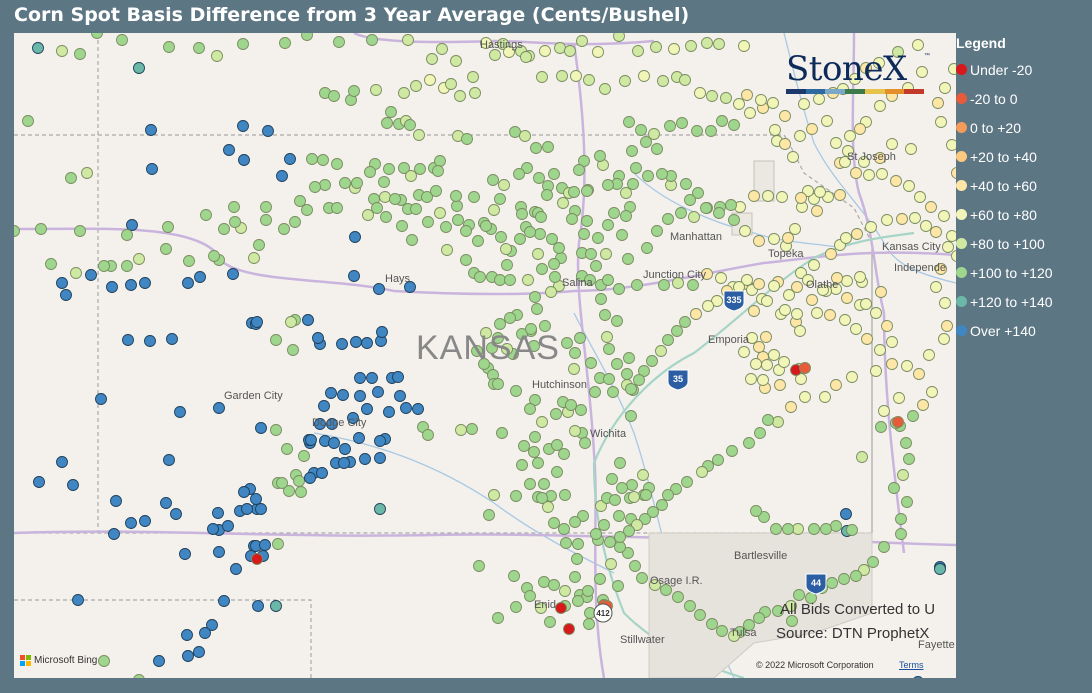 The image size is (1092, 693). I want to click on terms-link: Terms, so click(911, 665).